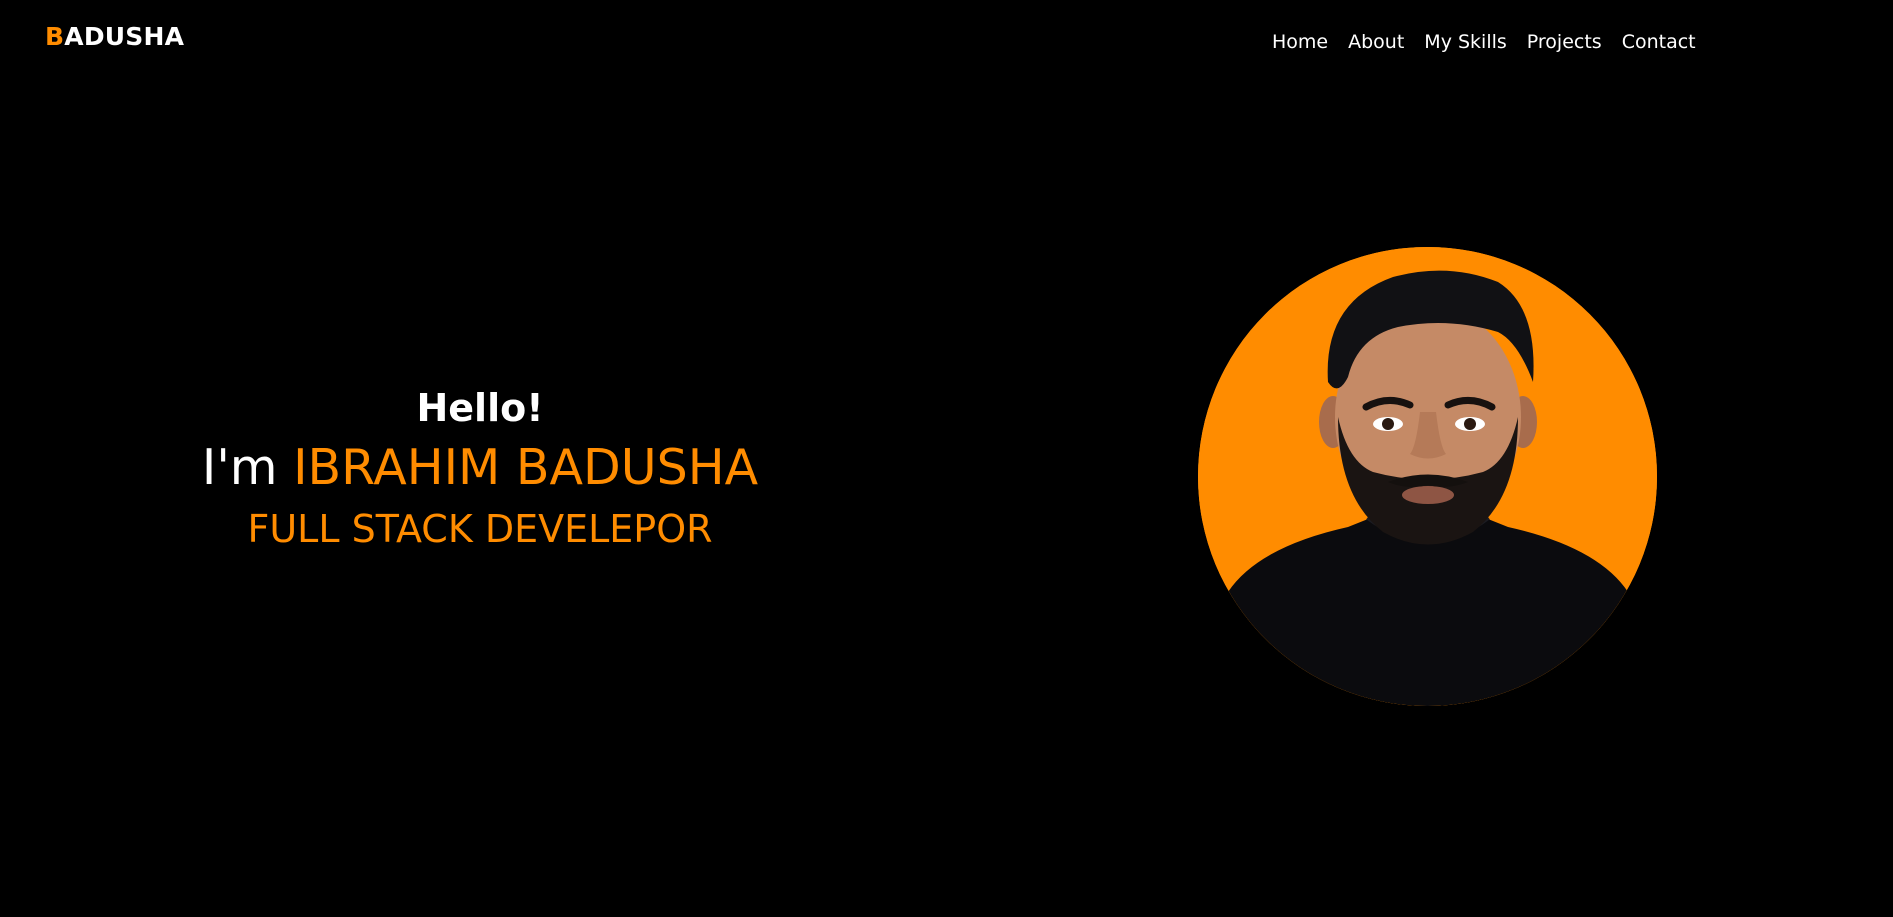  What do you see at coordinates (124, 36) in the screenshot?
I see `logo-text: ADUSHA` at bounding box center [124, 36].